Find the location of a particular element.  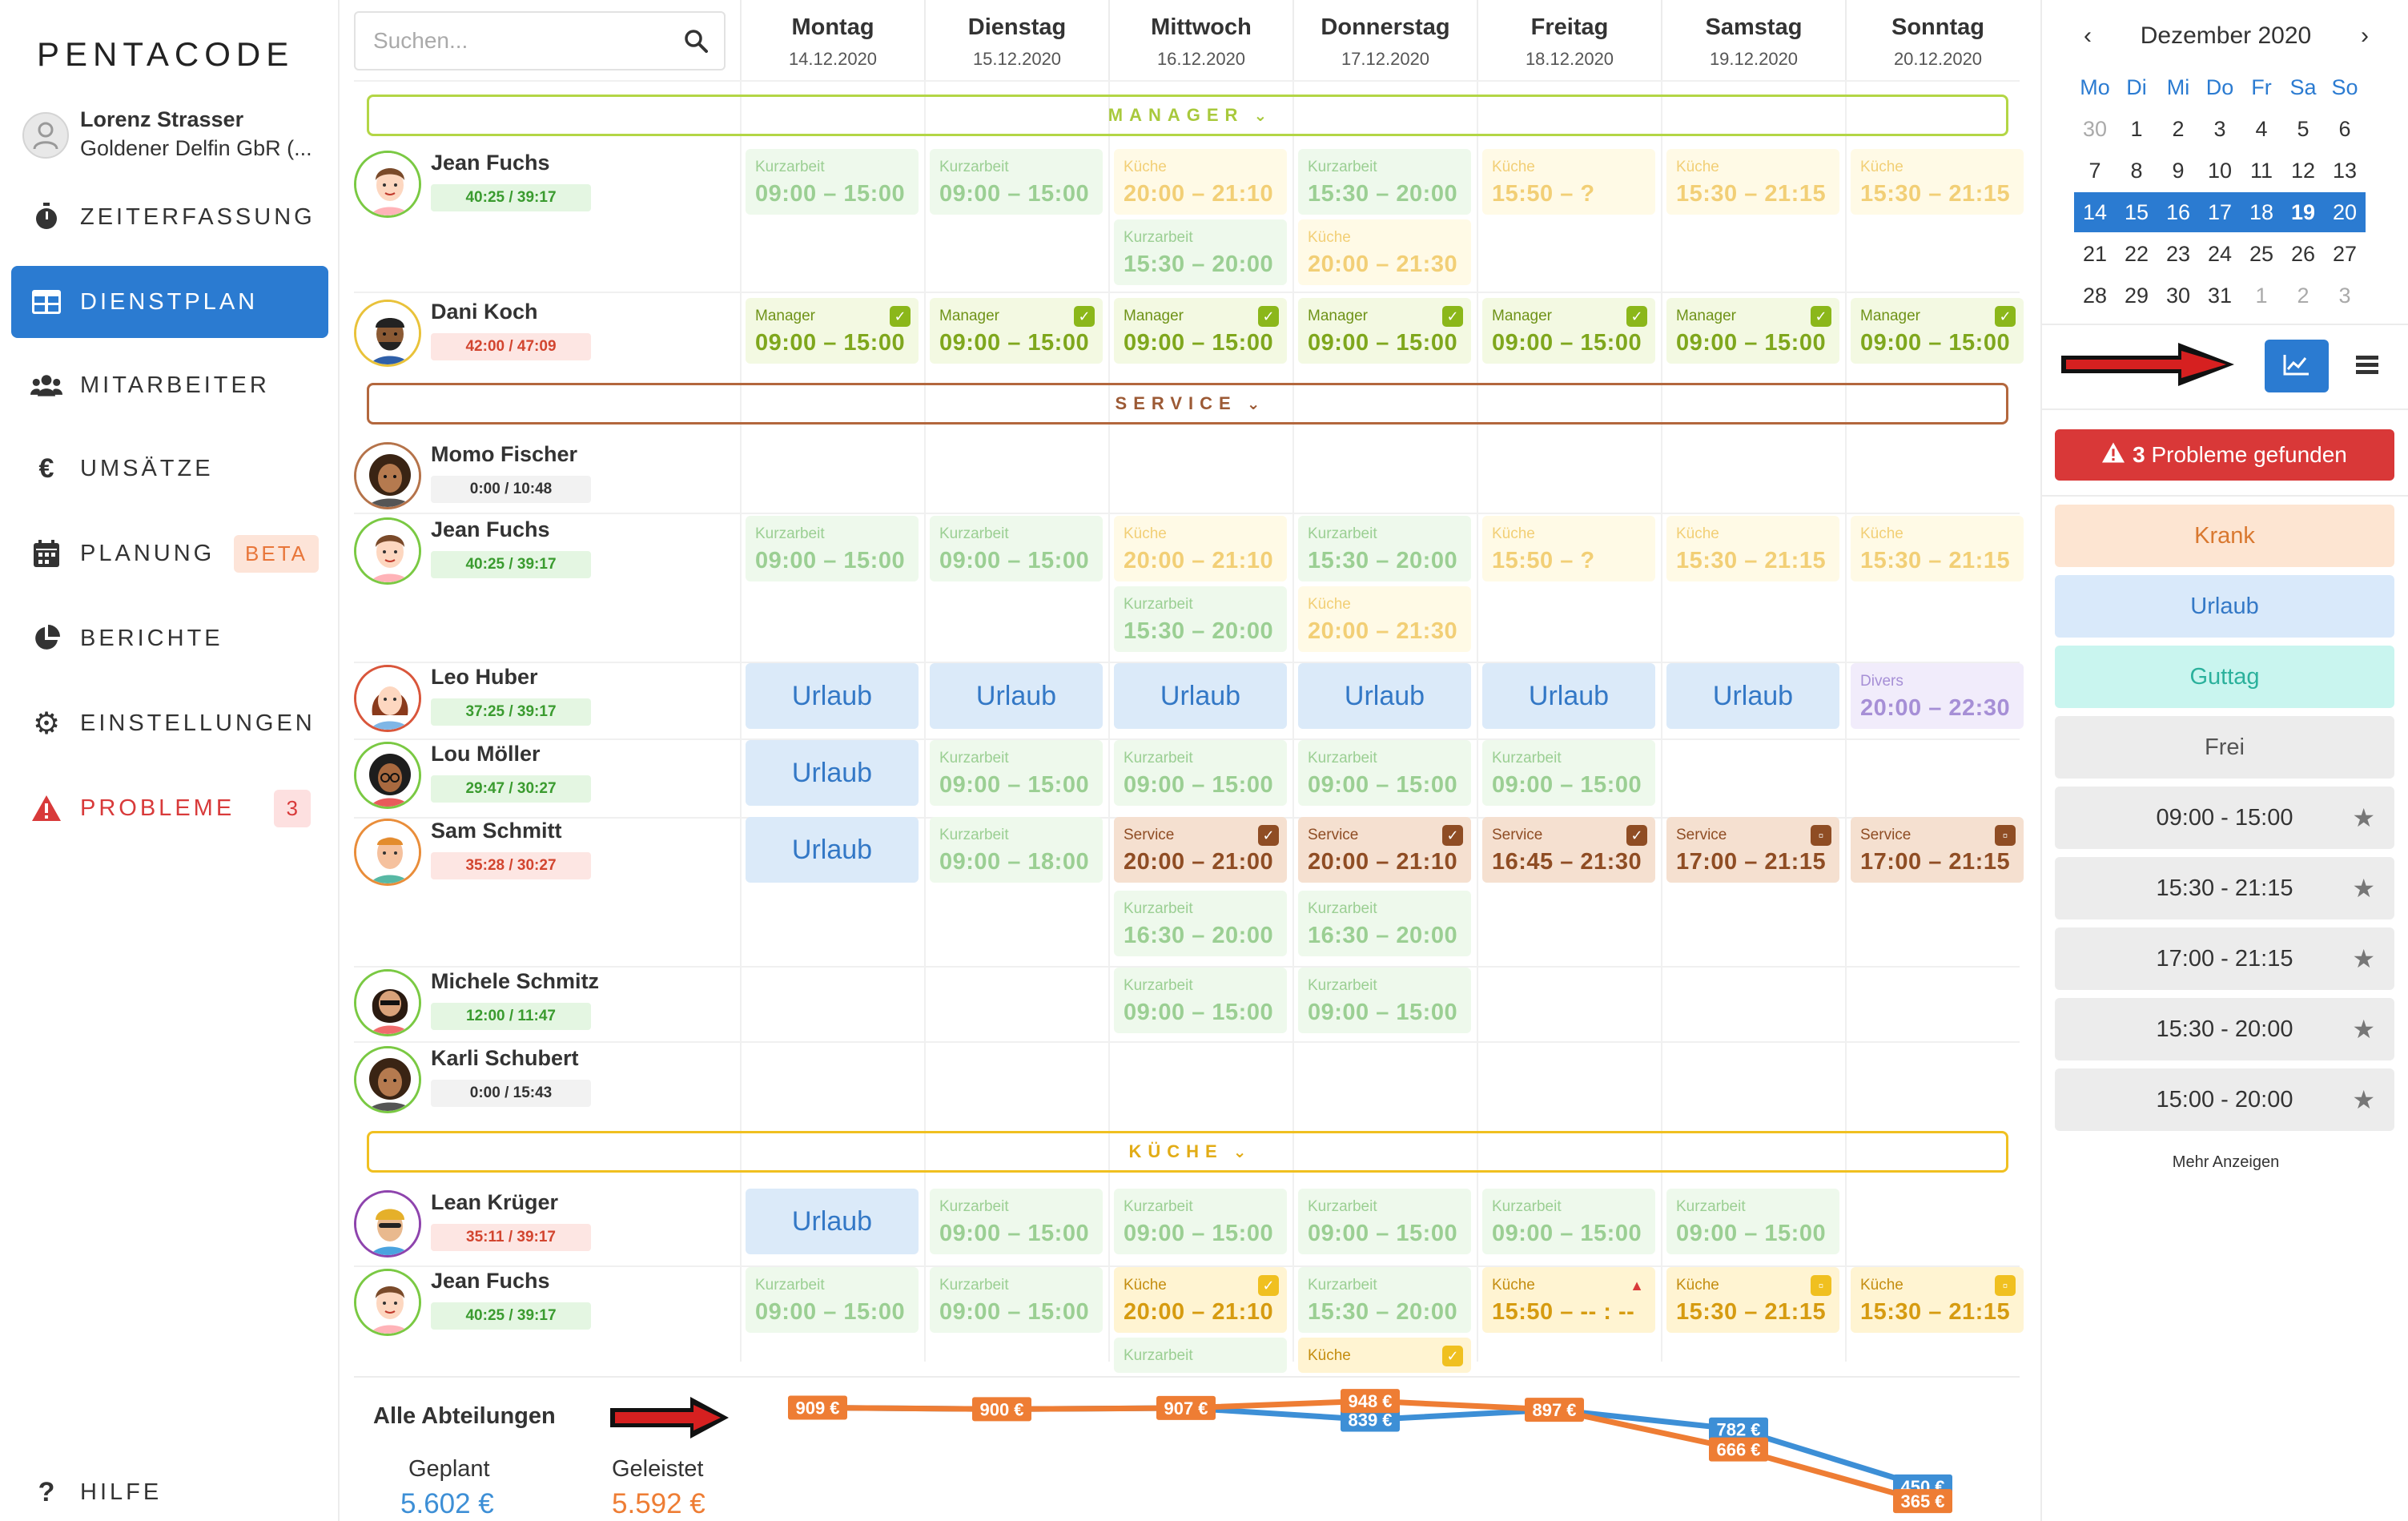

search-box is located at coordinates (540, 40).